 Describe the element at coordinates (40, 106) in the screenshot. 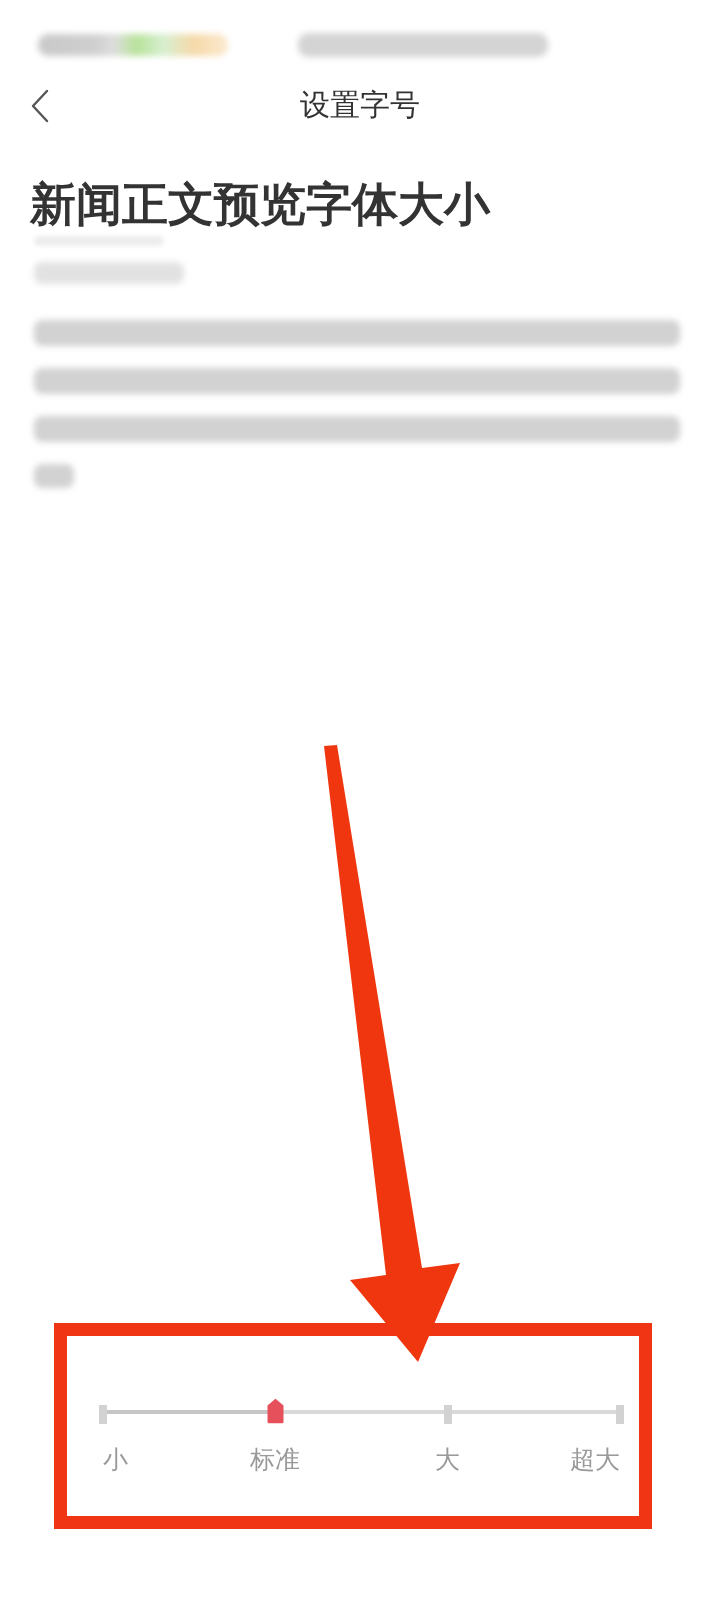

I see `back-icon` at that location.